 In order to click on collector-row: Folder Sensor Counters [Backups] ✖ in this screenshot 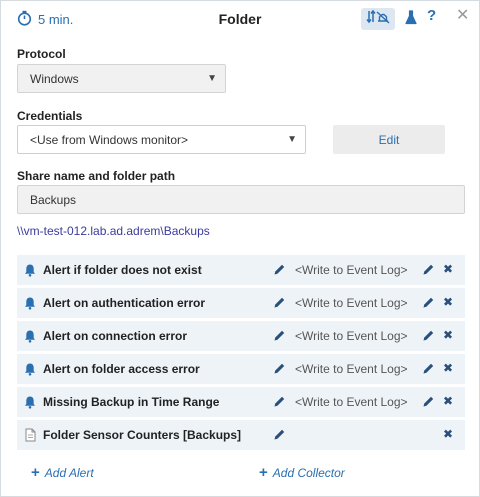, I will do `click(241, 435)`.